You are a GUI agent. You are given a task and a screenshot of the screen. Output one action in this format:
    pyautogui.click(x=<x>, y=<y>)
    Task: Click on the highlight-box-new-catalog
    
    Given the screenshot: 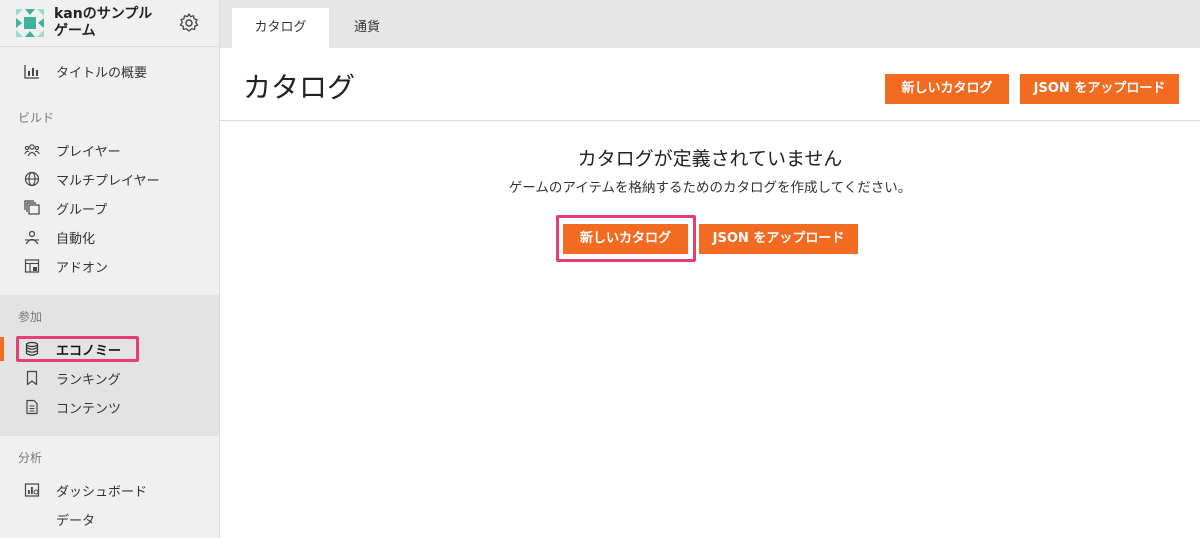 What is the action you would take?
    pyautogui.click(x=626, y=238)
    